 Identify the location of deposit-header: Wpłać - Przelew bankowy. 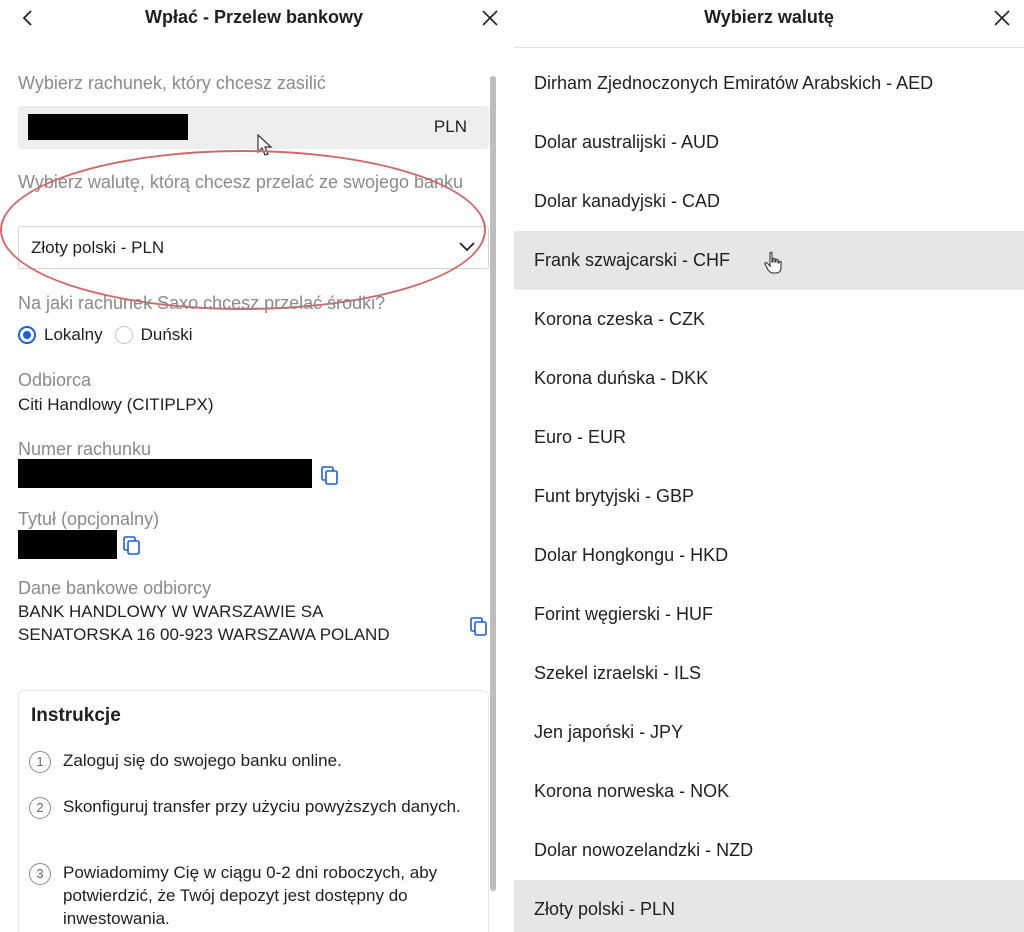
(254, 20).